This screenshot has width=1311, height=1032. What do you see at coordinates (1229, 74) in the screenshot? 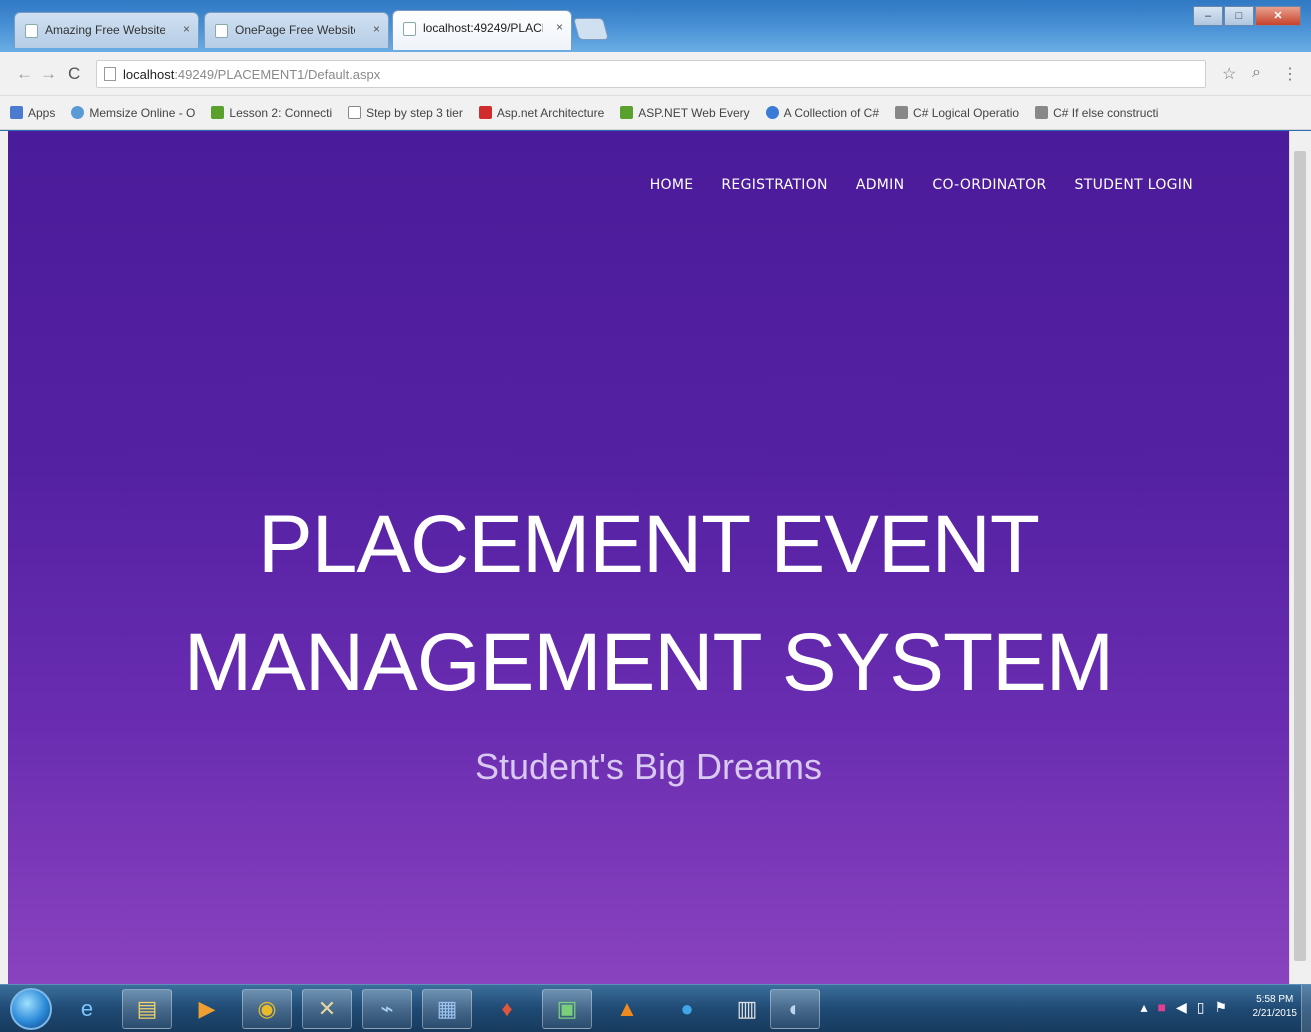
I see `star-icon: ☆` at bounding box center [1229, 74].